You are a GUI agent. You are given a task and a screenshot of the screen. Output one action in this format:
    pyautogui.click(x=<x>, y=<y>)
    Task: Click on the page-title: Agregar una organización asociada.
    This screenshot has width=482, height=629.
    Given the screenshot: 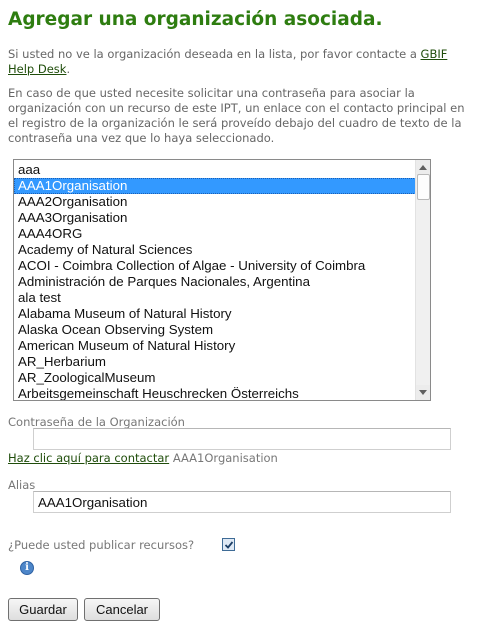 What is the action you would take?
    pyautogui.click(x=195, y=19)
    